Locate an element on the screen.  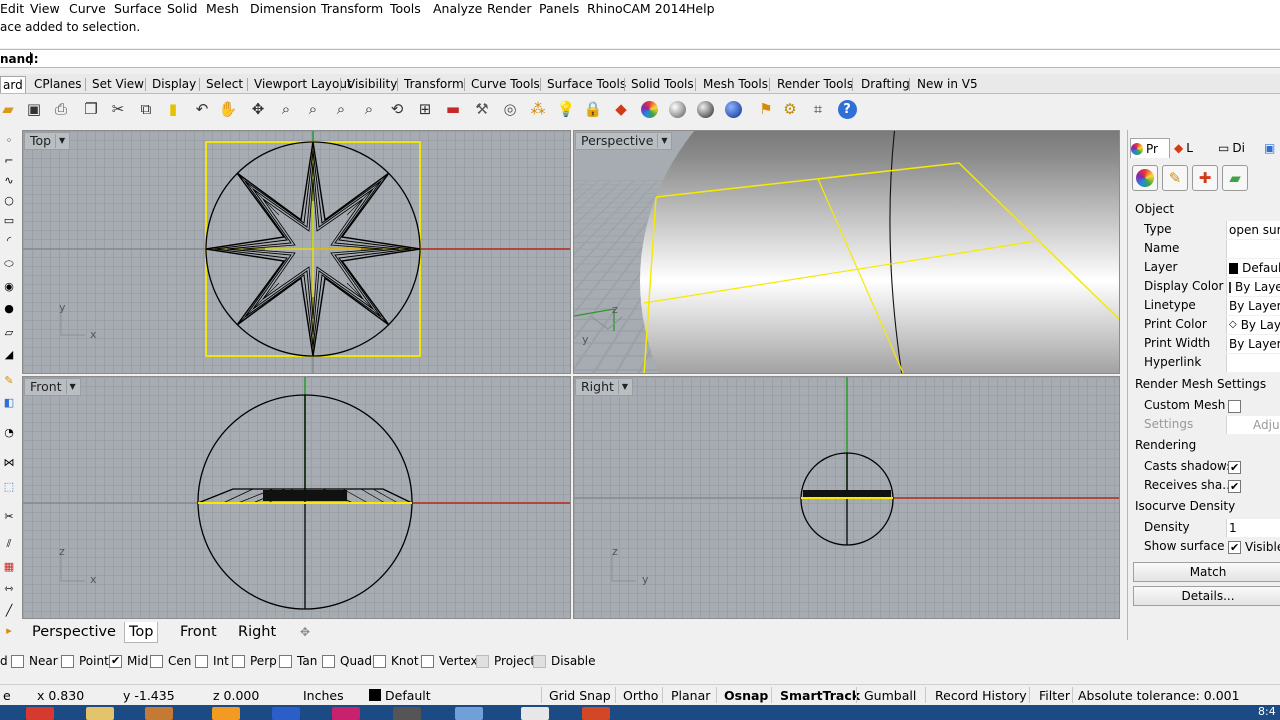
osnap-tan: Tan is located at coordinates (298, 661).